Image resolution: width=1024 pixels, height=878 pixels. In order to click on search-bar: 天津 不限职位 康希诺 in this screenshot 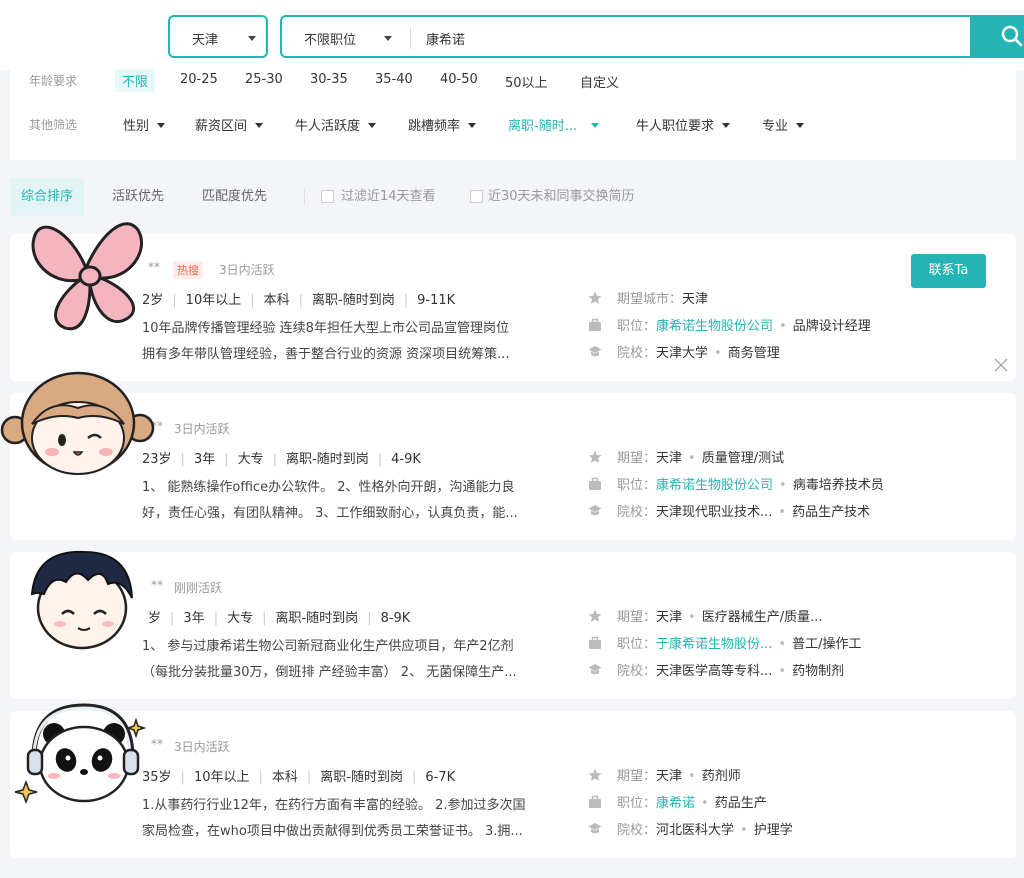, I will do `click(512, 35)`.